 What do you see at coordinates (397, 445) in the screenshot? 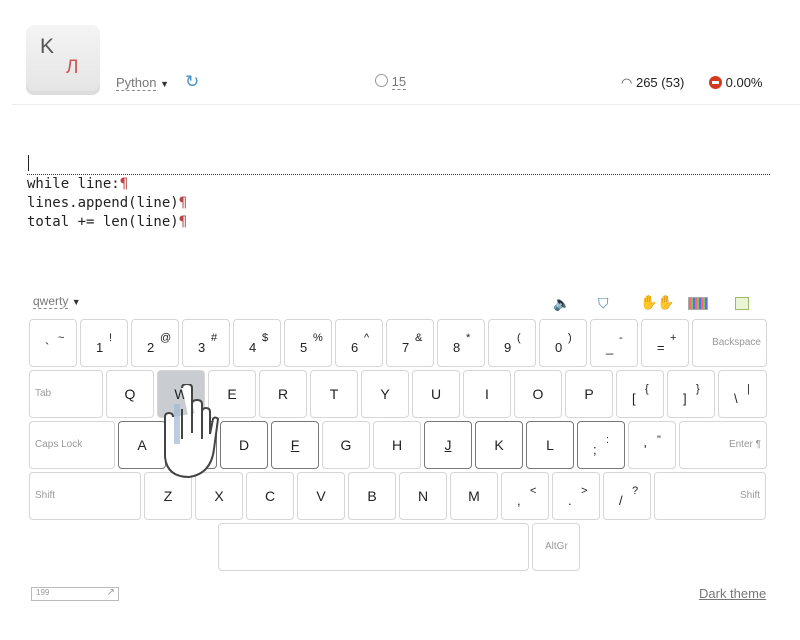
I see `key-h: H` at bounding box center [397, 445].